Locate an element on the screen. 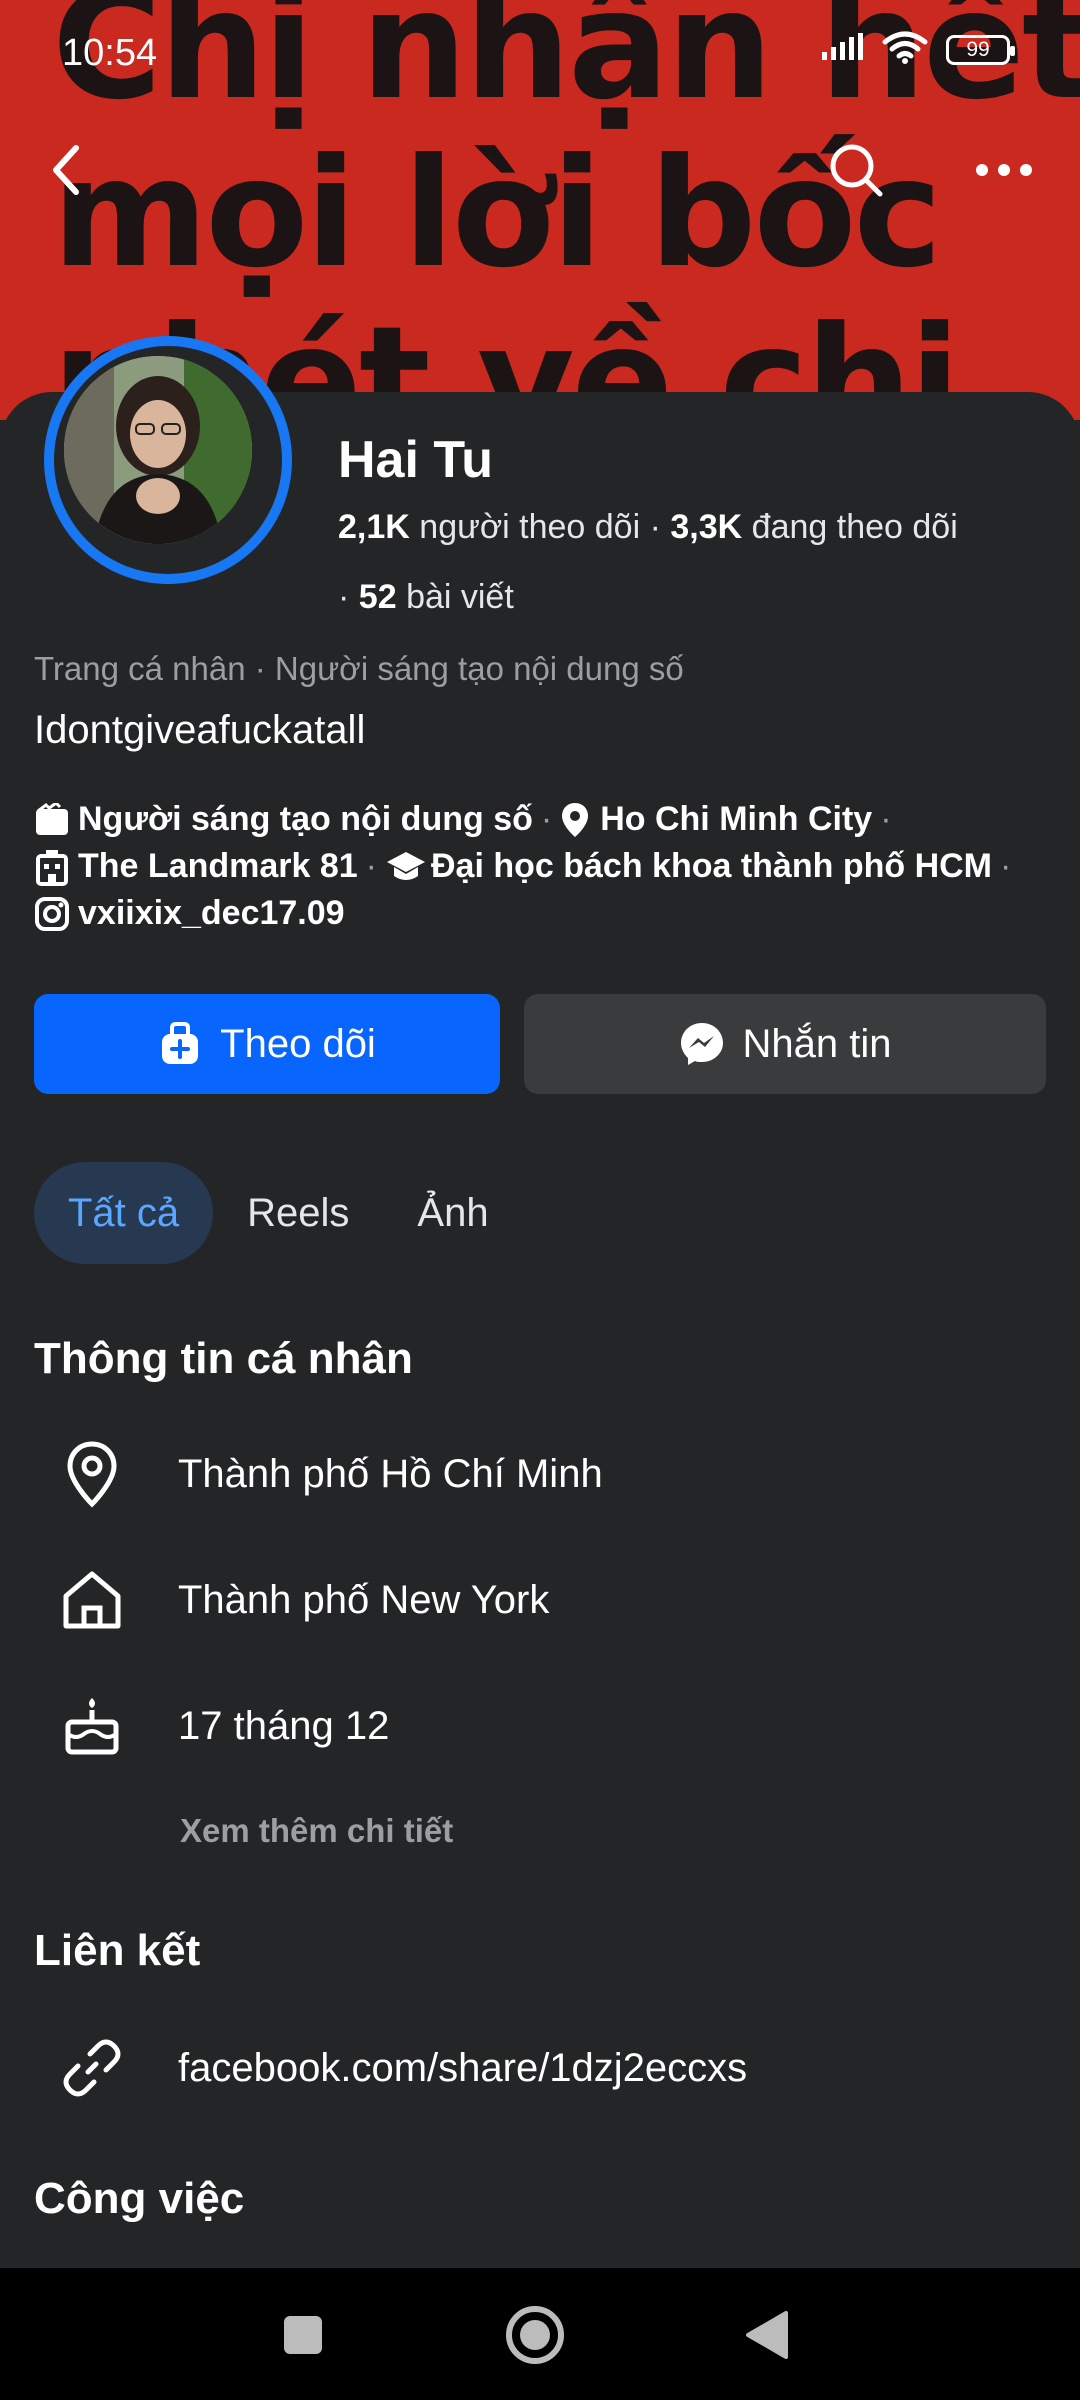  follow-label: Theo dõi is located at coordinates (298, 1043).